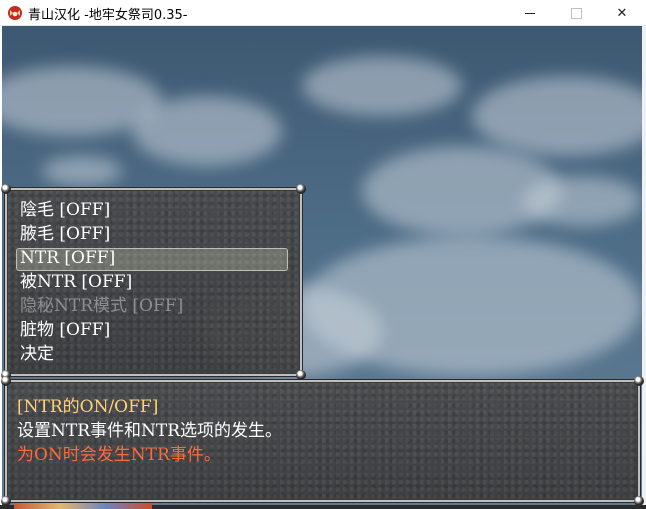  I want to click on menu-item-ntr: NTR [OFF], so click(152, 258).